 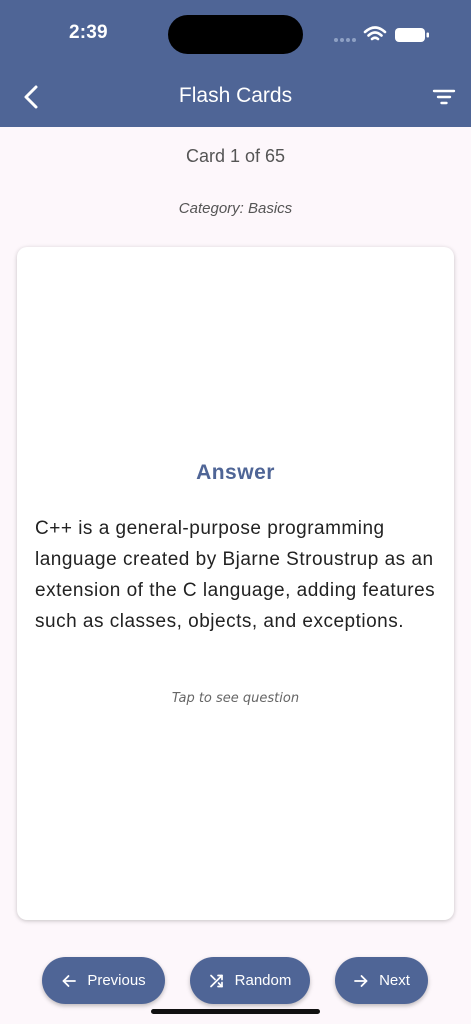 What do you see at coordinates (235, 1011) in the screenshot?
I see `home-indicator` at bounding box center [235, 1011].